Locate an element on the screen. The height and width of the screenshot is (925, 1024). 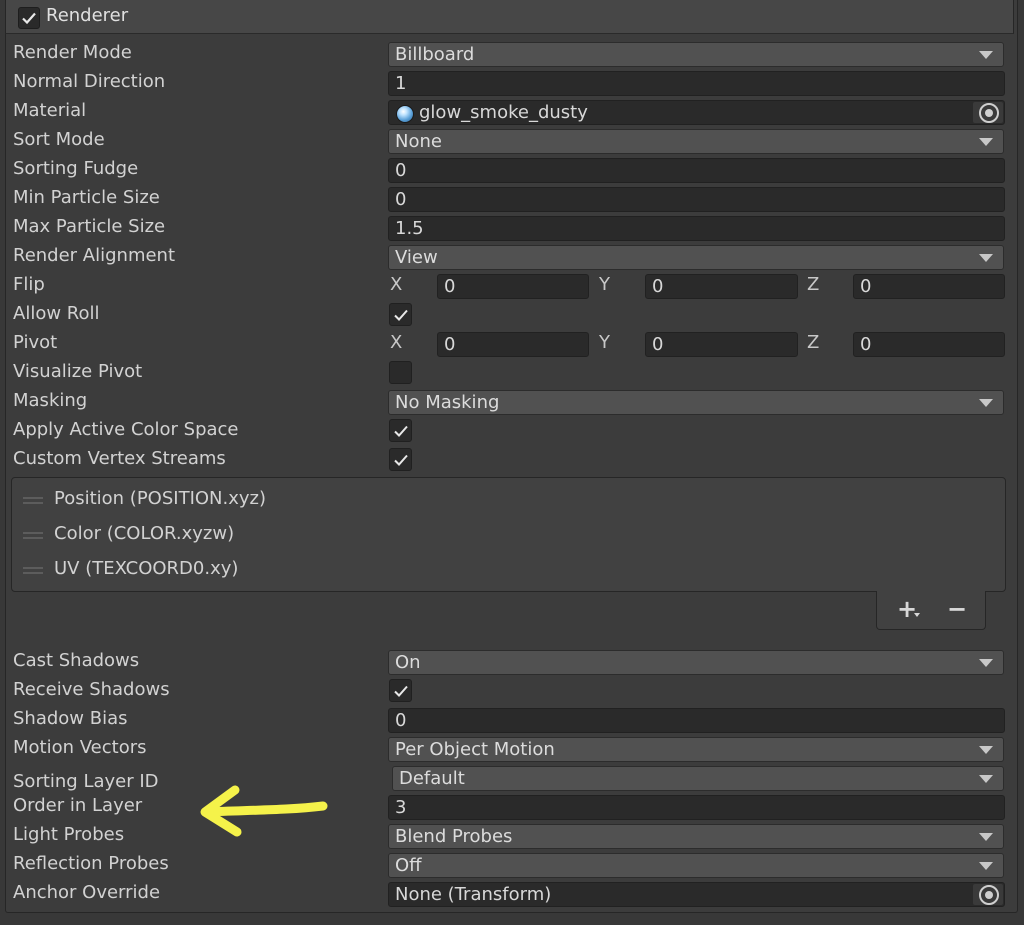
remove-stream-button: − is located at coordinates (957, 609).